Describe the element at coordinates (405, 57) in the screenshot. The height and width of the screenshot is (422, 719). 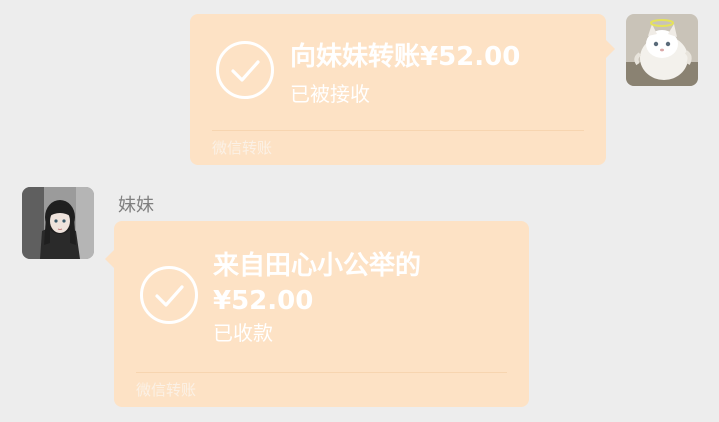
I see `transfer-title: 向妹妹转账¥52.00` at that location.